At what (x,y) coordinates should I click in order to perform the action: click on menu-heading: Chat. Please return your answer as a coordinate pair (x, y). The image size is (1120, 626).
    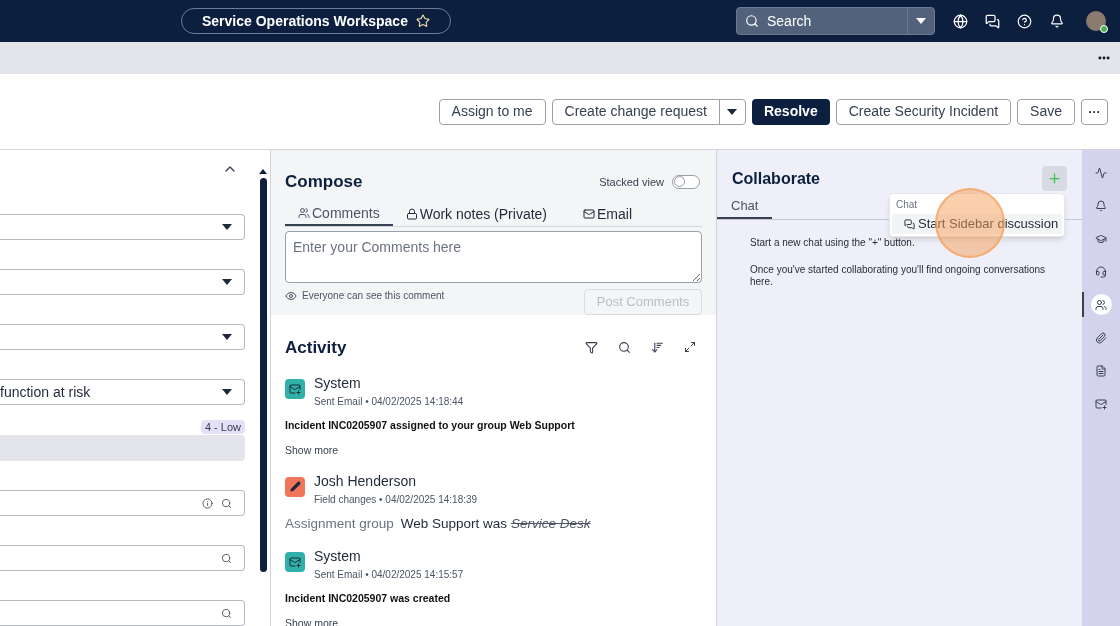
    Looking at the image, I should click on (907, 205).